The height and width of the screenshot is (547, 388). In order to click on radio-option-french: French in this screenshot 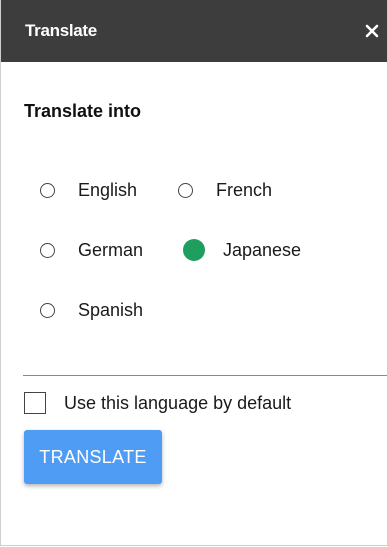, I will do `click(225, 190)`.